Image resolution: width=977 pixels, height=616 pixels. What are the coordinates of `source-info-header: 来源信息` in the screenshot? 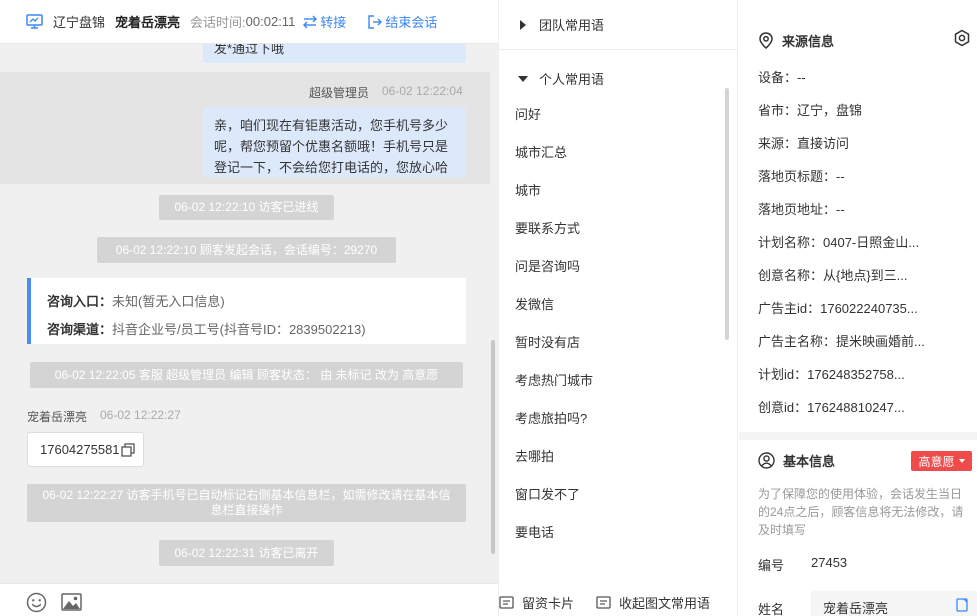 It's located at (796, 40).